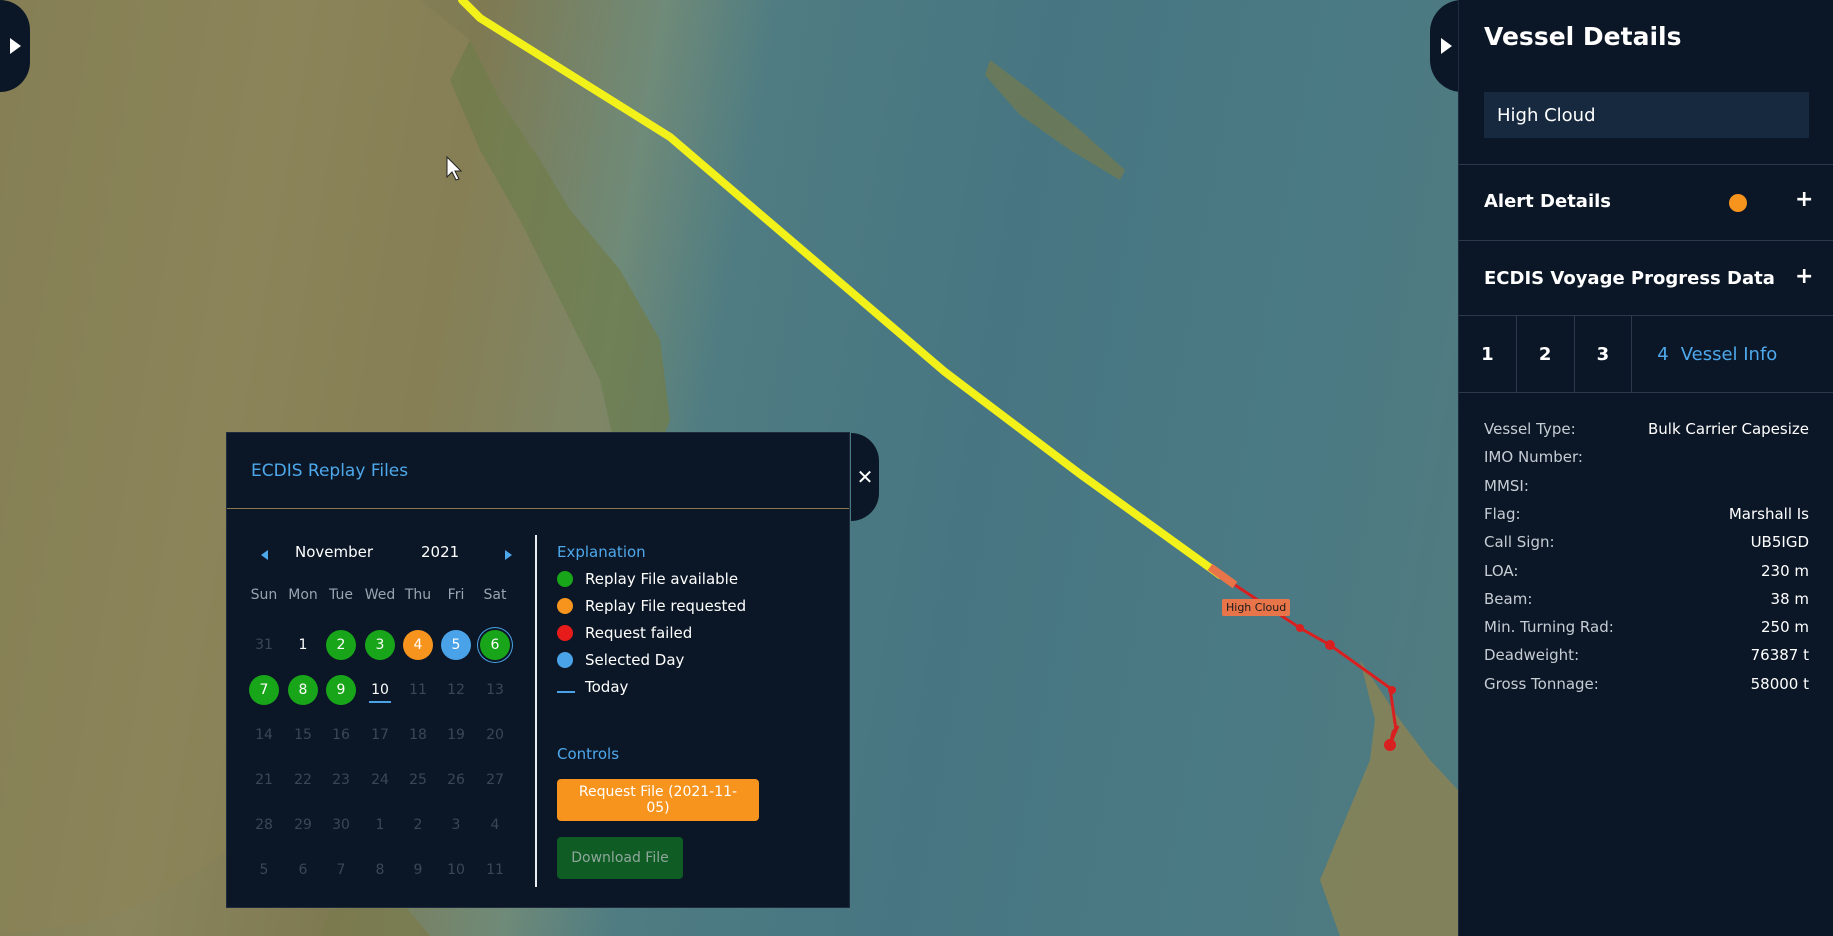 This screenshot has height=936, width=1833. Describe the element at coordinates (1506, 485) in the screenshot. I see `info-key: MMSI:` at that location.